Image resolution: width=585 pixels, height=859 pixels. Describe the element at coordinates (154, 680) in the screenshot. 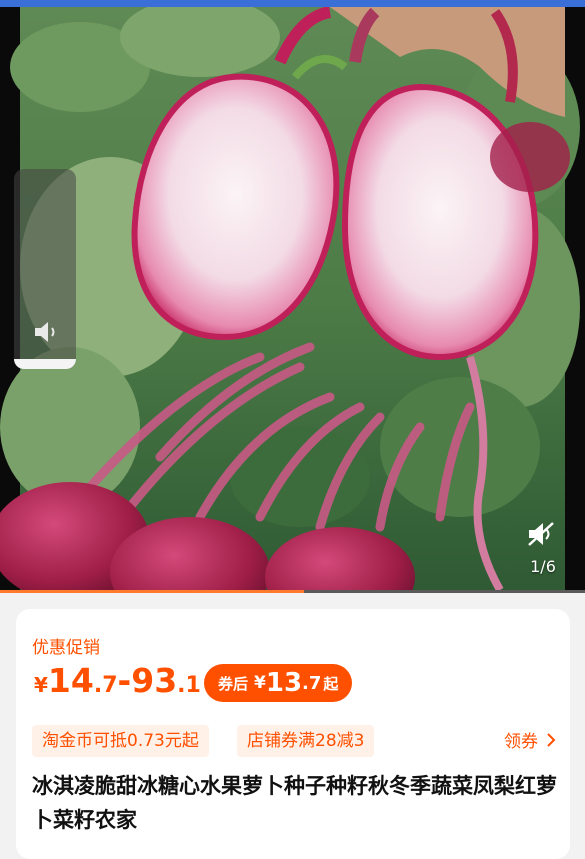

I see `price-high-int: 93` at that location.